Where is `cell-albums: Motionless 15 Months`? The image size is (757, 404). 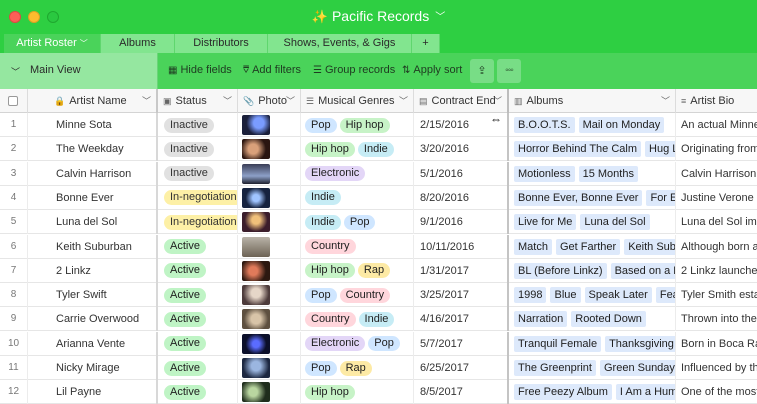
cell-albums: Motionless 15 Months is located at coordinates (592, 173).